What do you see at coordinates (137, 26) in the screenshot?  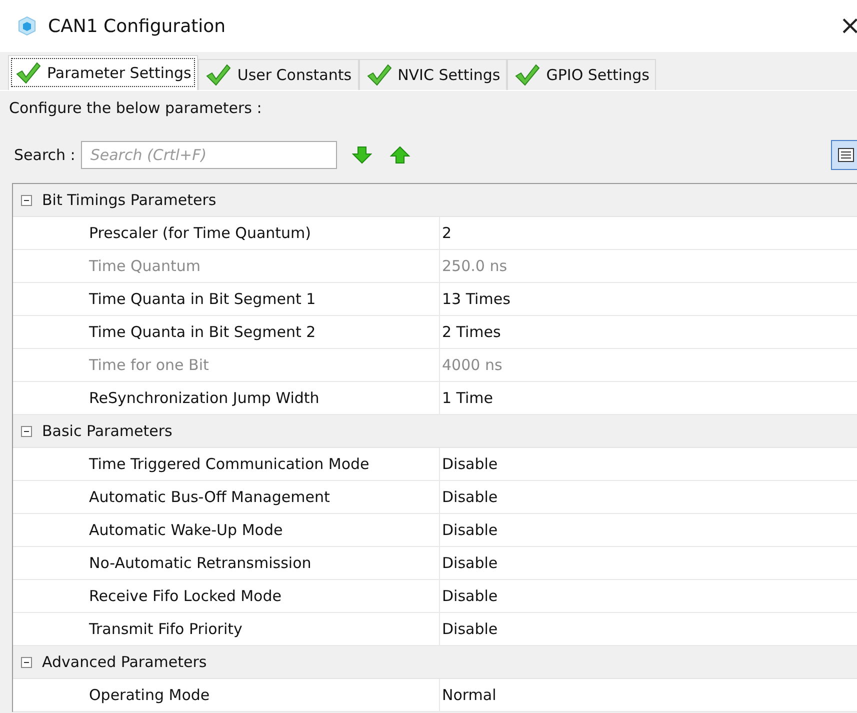 I see `window-title: CAN1 Configuration` at bounding box center [137, 26].